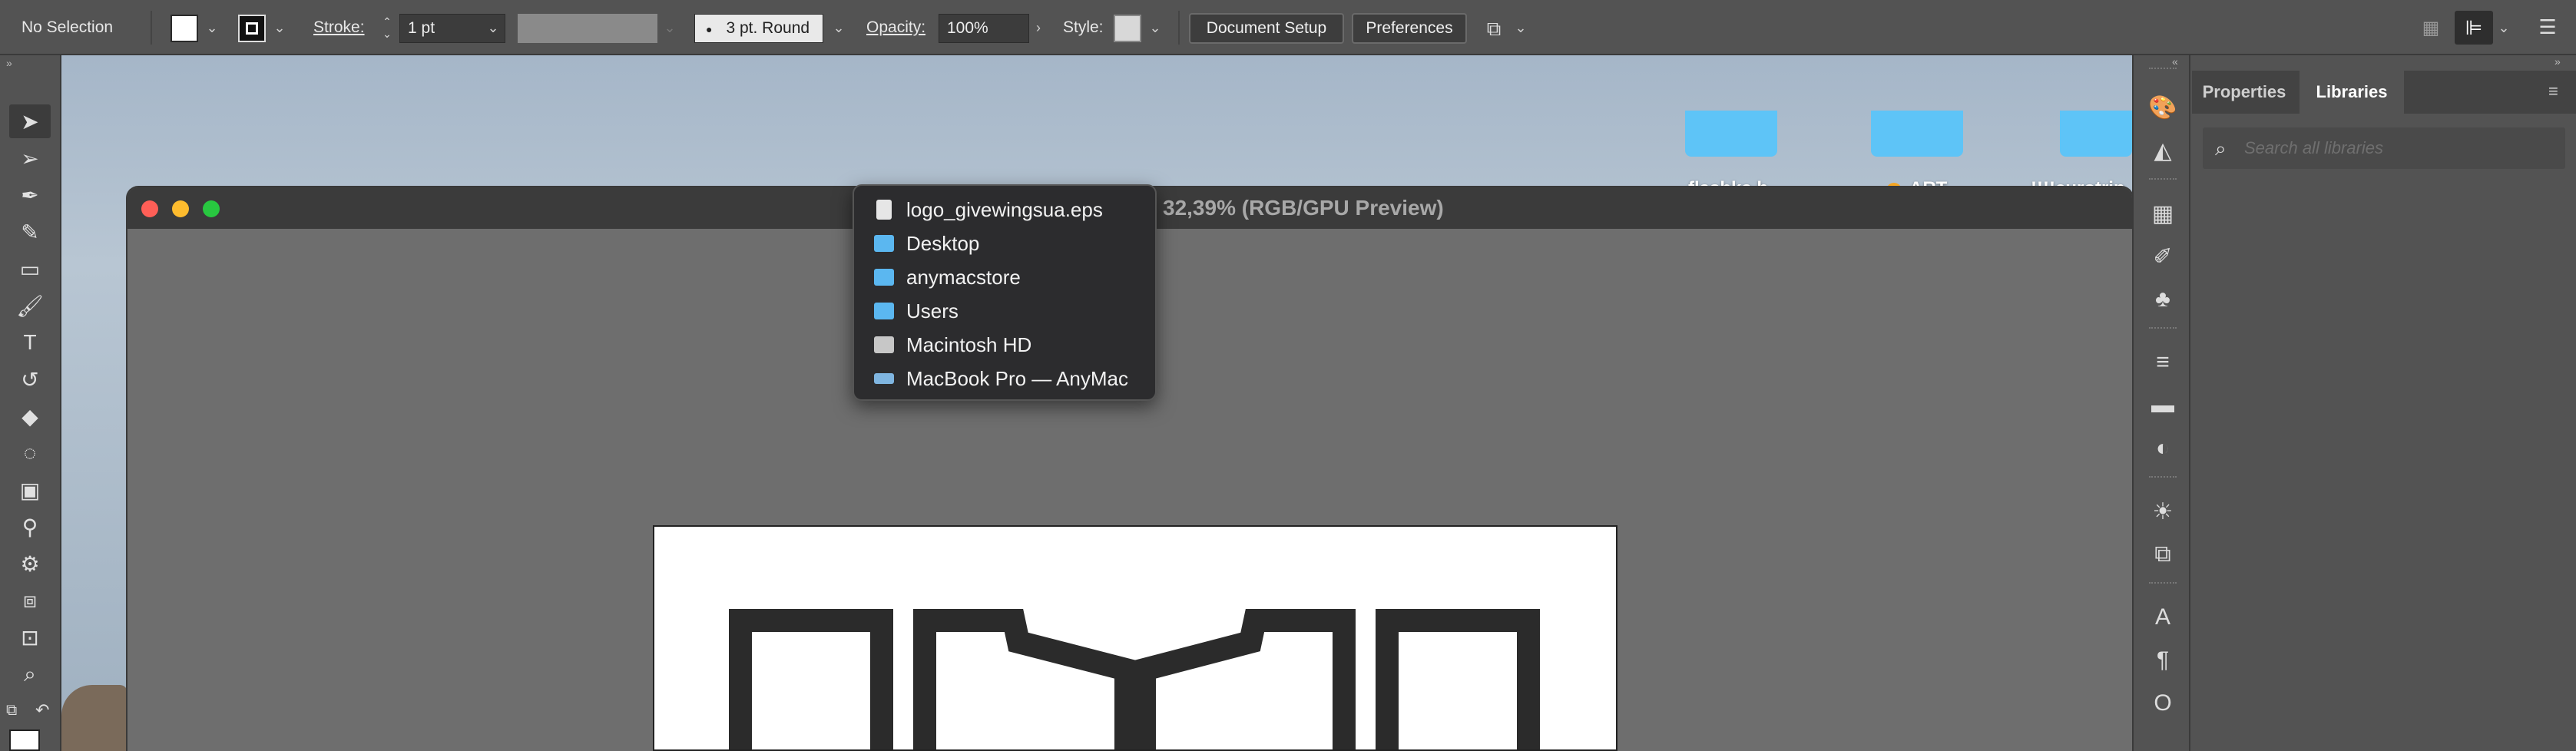 This screenshot has height=751, width=2576. What do you see at coordinates (1083, 27) in the screenshot?
I see `style-label: Style:` at bounding box center [1083, 27].